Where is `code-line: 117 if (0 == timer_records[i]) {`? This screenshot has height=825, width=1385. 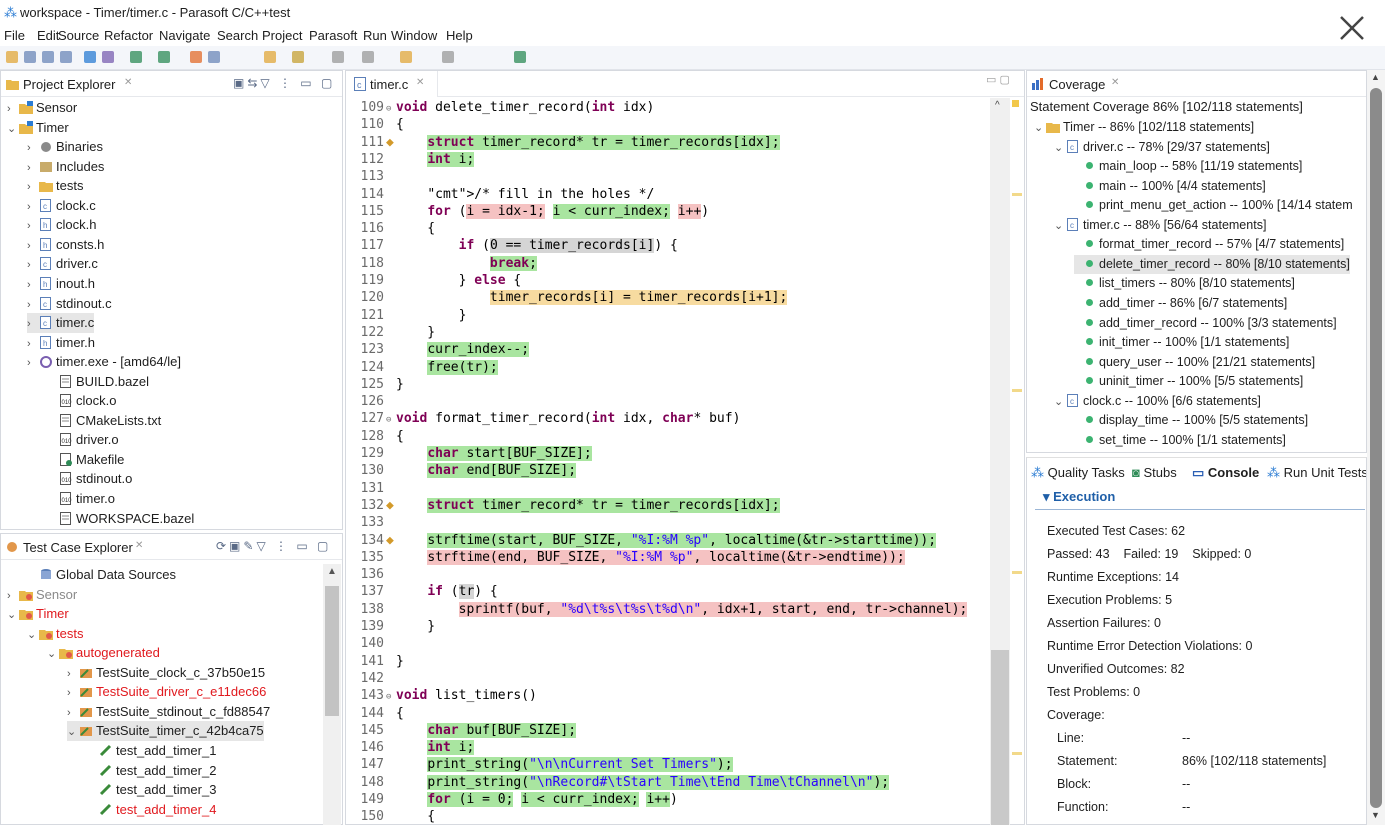 code-line: 117 if (0 == timer_records[i]) { is located at coordinates (676, 245).